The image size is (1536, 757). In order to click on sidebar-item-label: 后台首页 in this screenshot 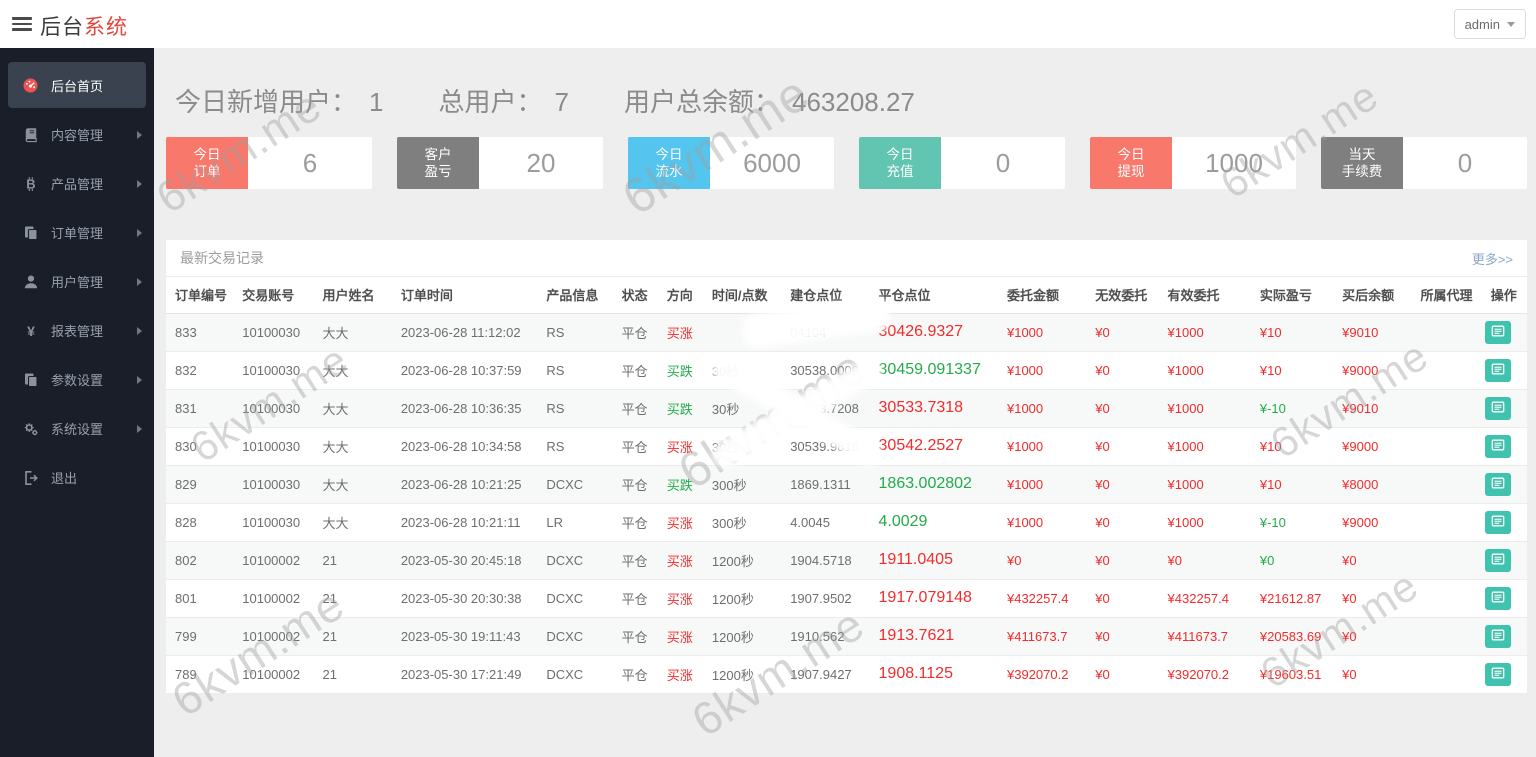, I will do `click(77, 86)`.